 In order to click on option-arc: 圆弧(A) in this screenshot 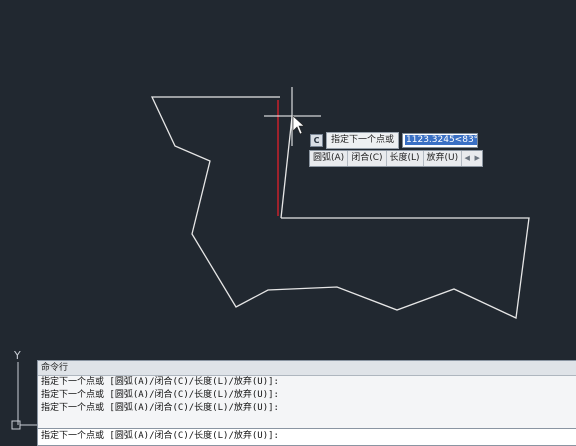, I will do `click(329, 158)`.